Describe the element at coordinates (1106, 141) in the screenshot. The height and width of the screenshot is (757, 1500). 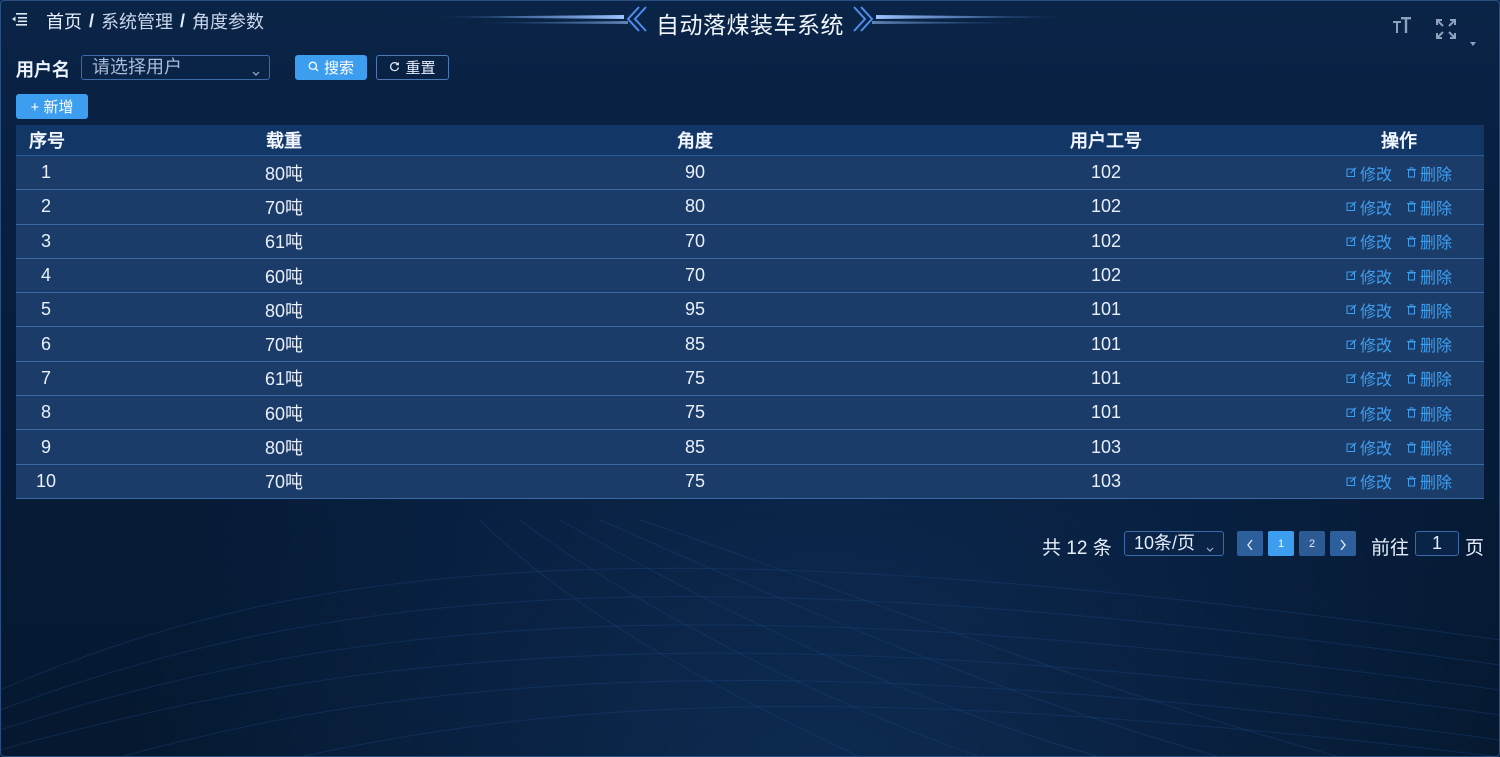
I see `column-header-user-id: 用户工号` at that location.